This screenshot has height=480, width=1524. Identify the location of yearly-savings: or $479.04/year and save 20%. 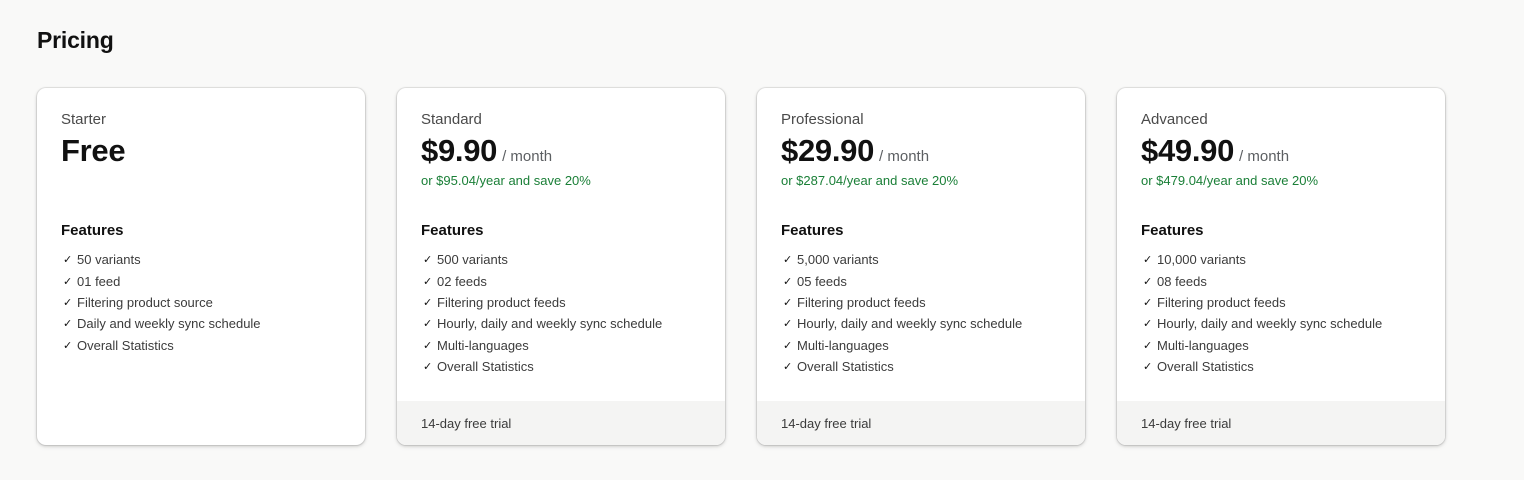
(1230, 180).